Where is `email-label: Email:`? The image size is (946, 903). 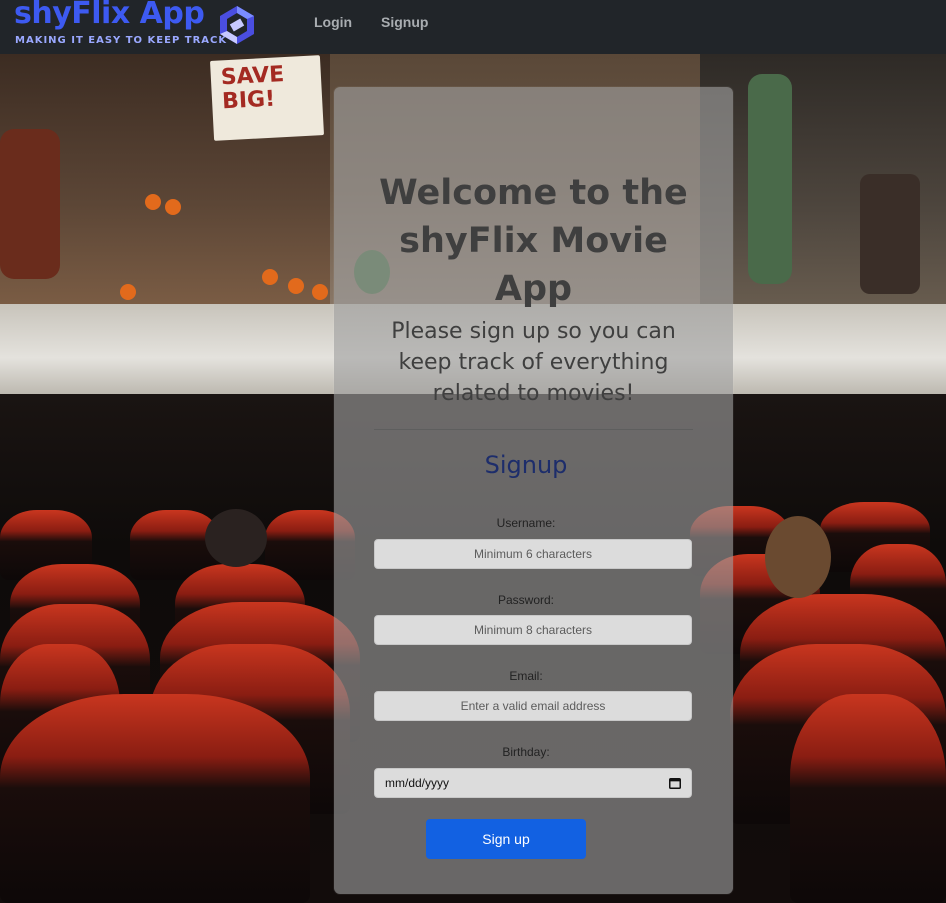
email-label: Email: is located at coordinates (526, 676).